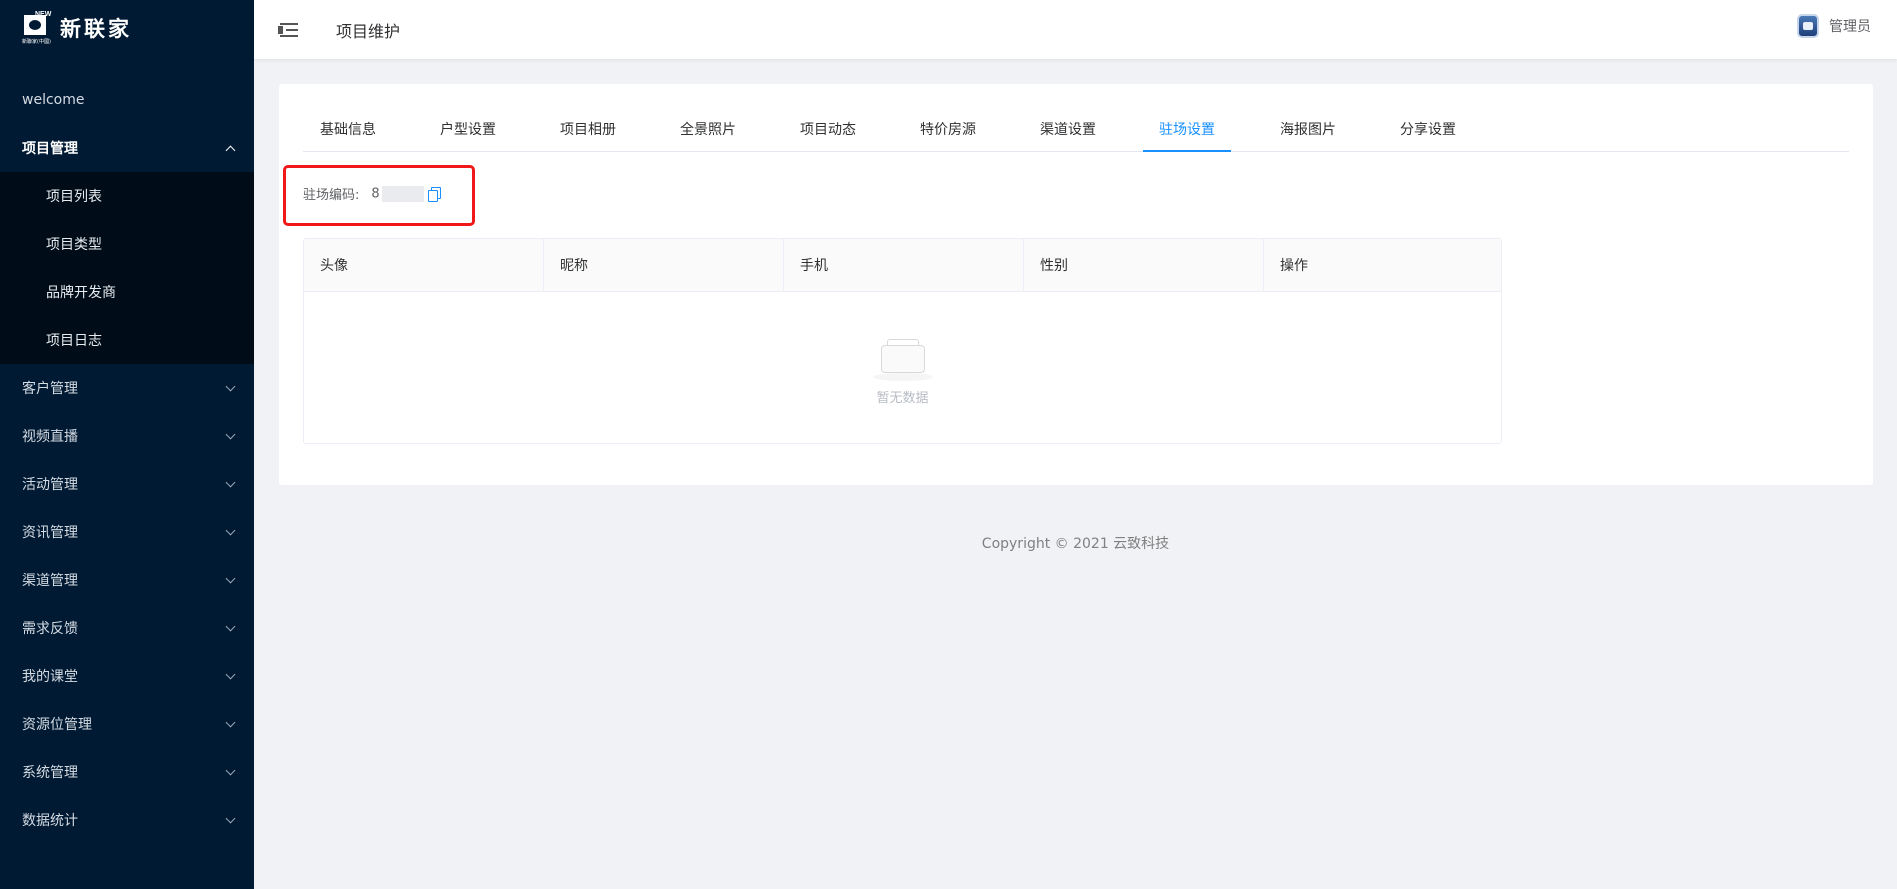  I want to click on page-title: 项目维护, so click(368, 31).